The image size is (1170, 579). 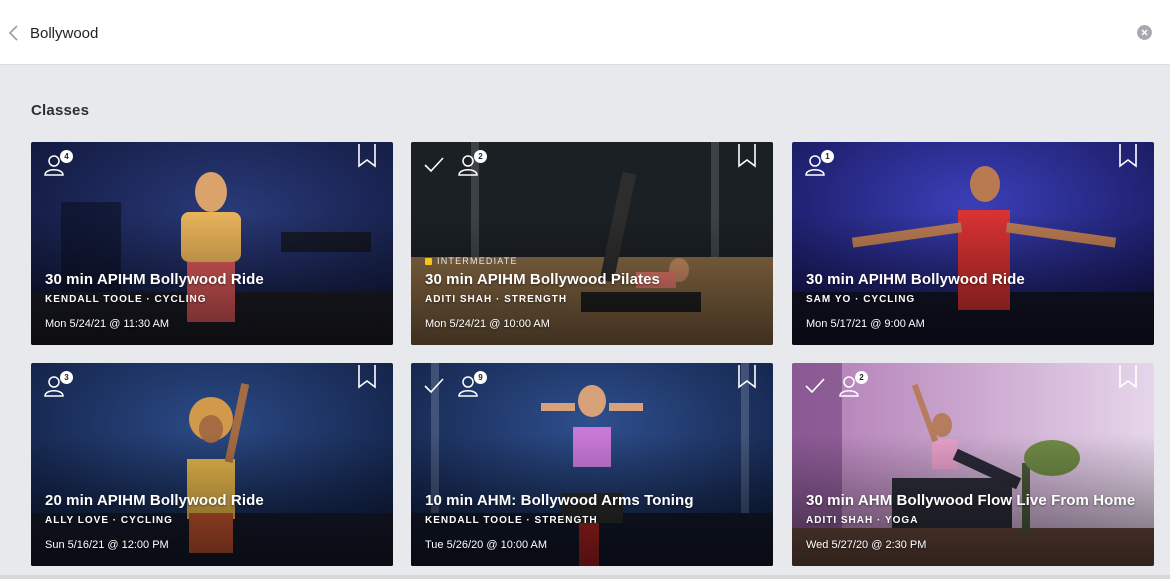 I want to click on class-badges: 4, so click(x=57, y=164).